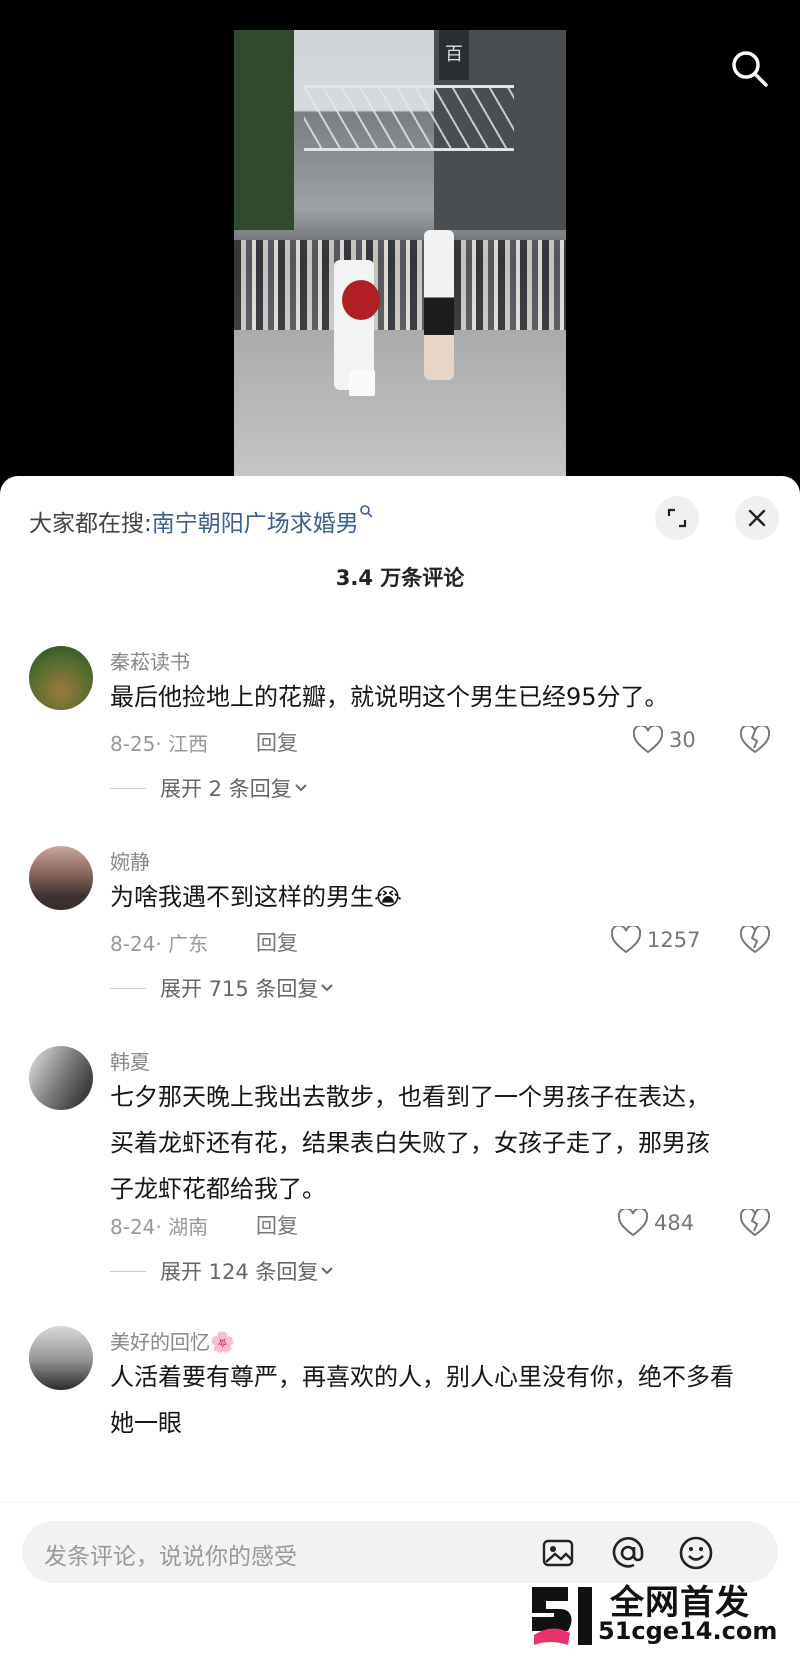 The height and width of the screenshot is (1658, 800). I want to click on expand-replies-label: 展开 715 条回复, so click(239, 989).